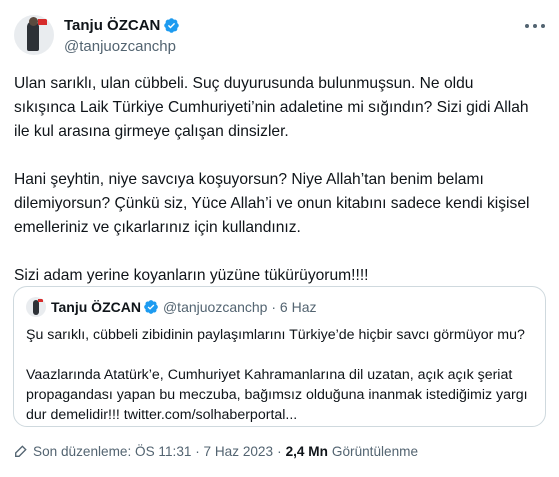  What do you see at coordinates (33, 21) in the screenshot?
I see `avatar-head` at bounding box center [33, 21].